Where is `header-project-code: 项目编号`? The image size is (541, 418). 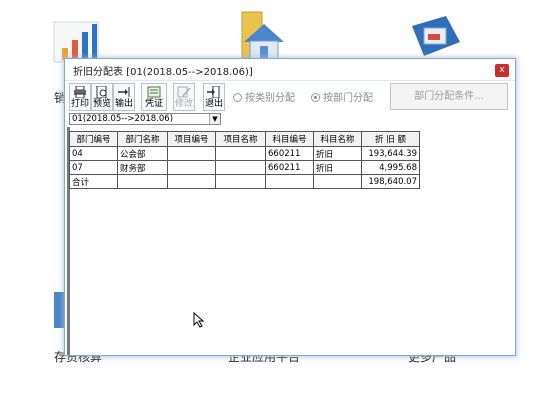 header-project-code: 项目编号 is located at coordinates (191, 139).